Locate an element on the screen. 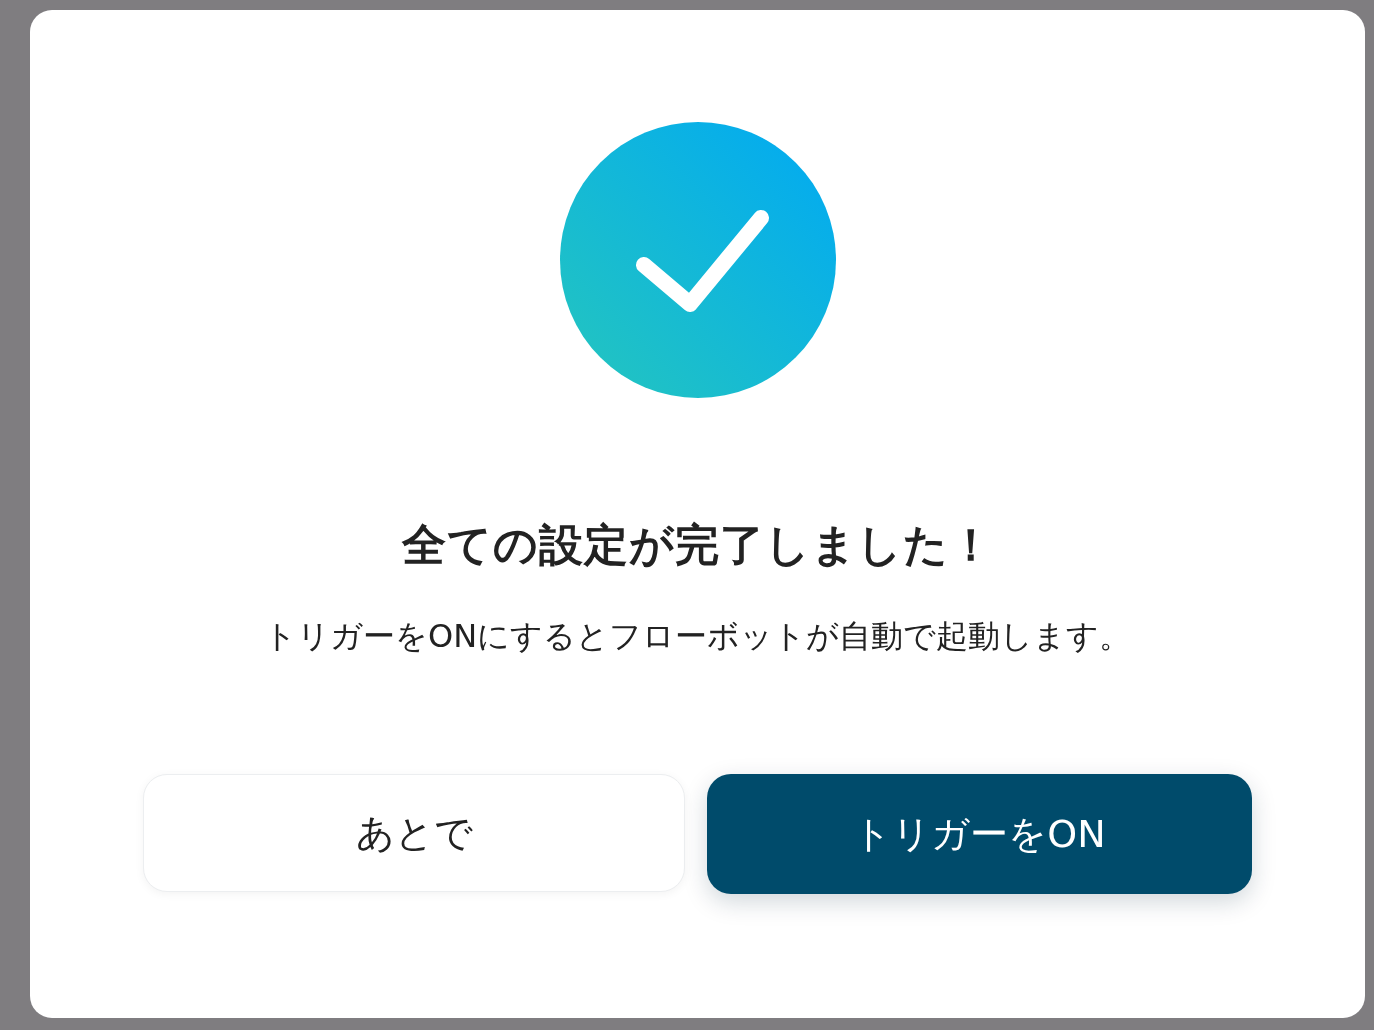  later-button: あとで is located at coordinates (414, 833).